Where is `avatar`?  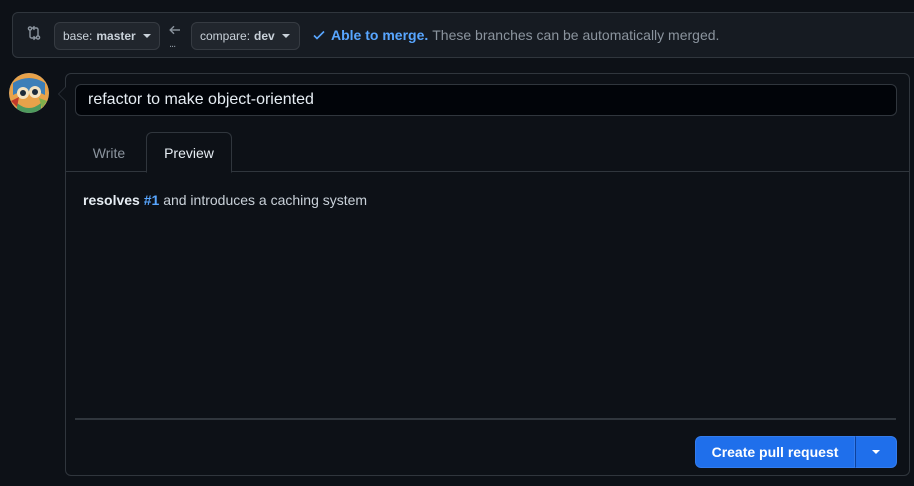 avatar is located at coordinates (29, 93).